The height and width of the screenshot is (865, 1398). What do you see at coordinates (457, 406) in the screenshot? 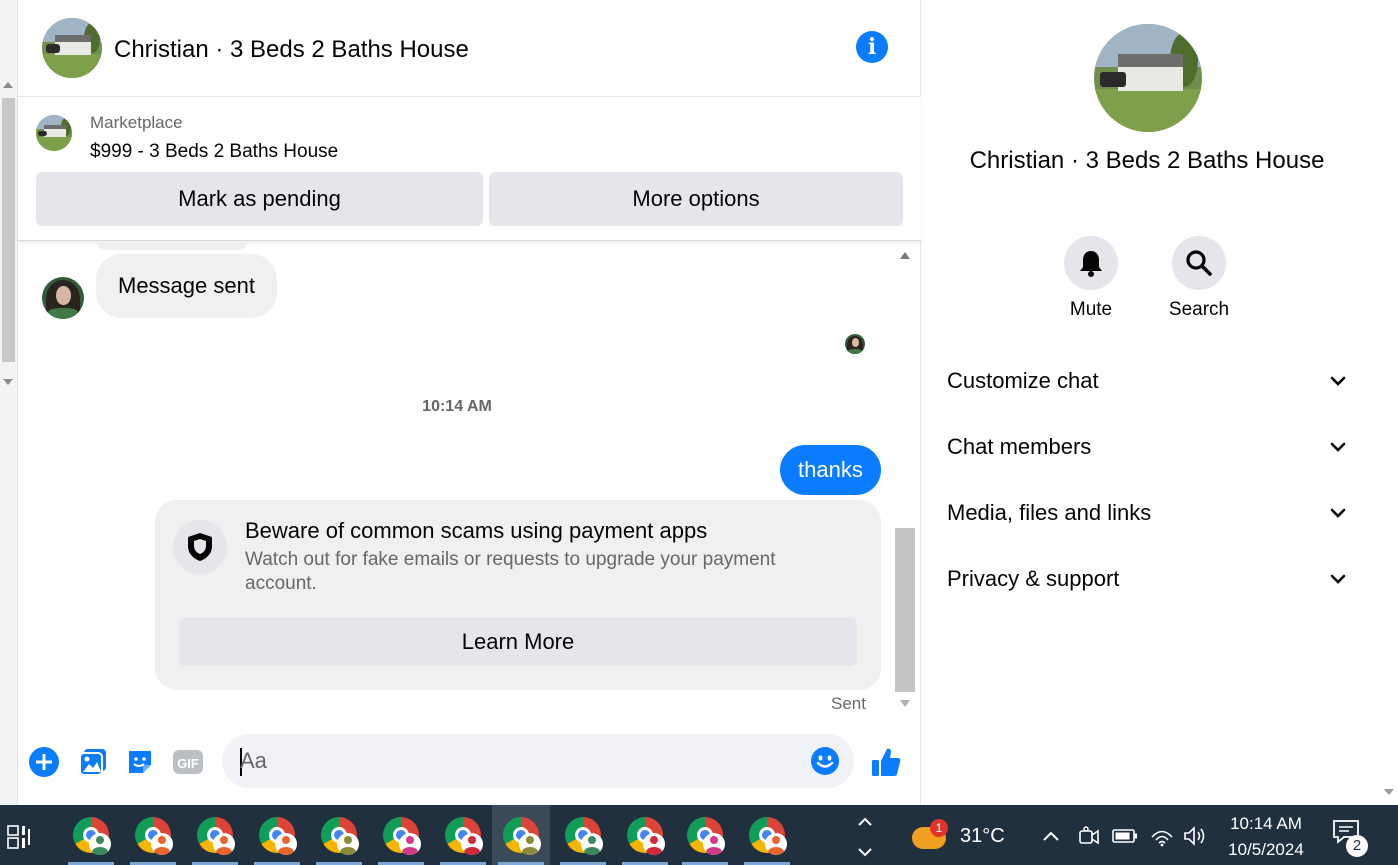
I see `timestamp-separator: 10:14 AM` at bounding box center [457, 406].